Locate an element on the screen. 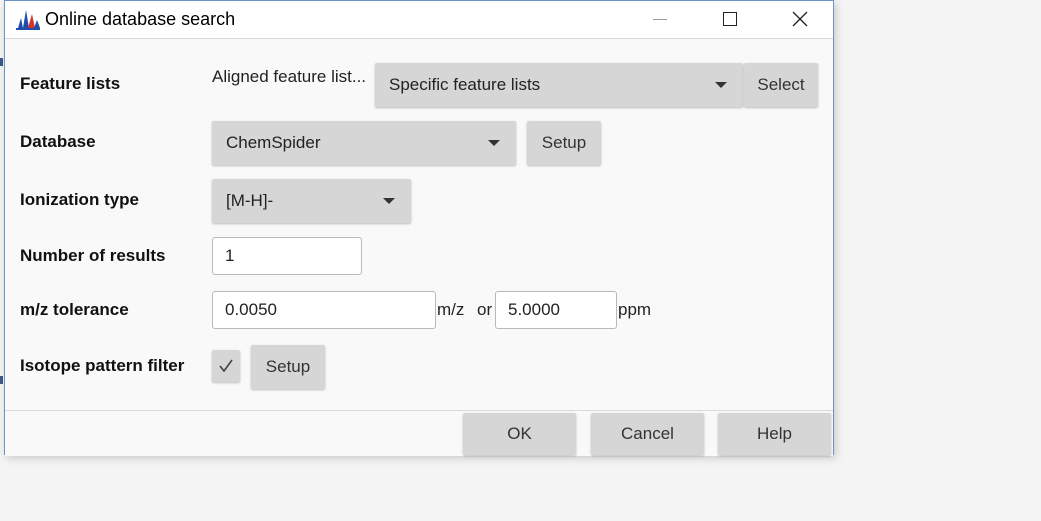  or-label: or is located at coordinates (485, 309).